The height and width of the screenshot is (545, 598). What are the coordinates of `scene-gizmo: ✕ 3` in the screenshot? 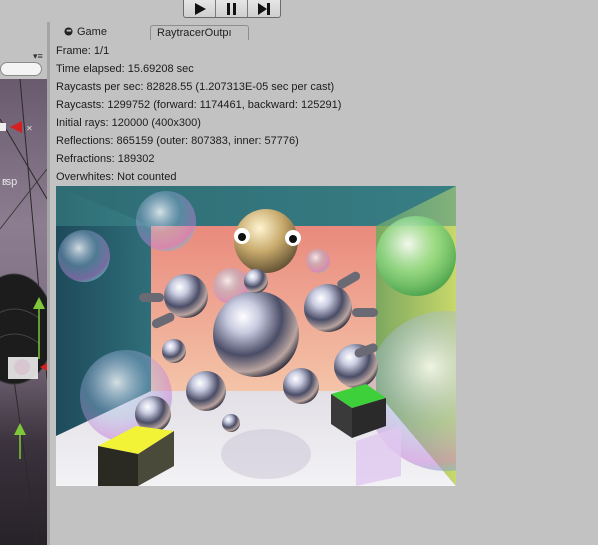 It's located at (23, 312).